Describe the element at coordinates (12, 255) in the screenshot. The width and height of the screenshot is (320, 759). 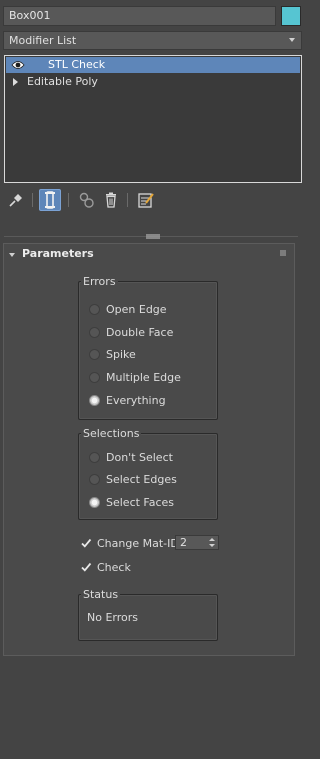
I see `collapse-triangle-icon` at that location.